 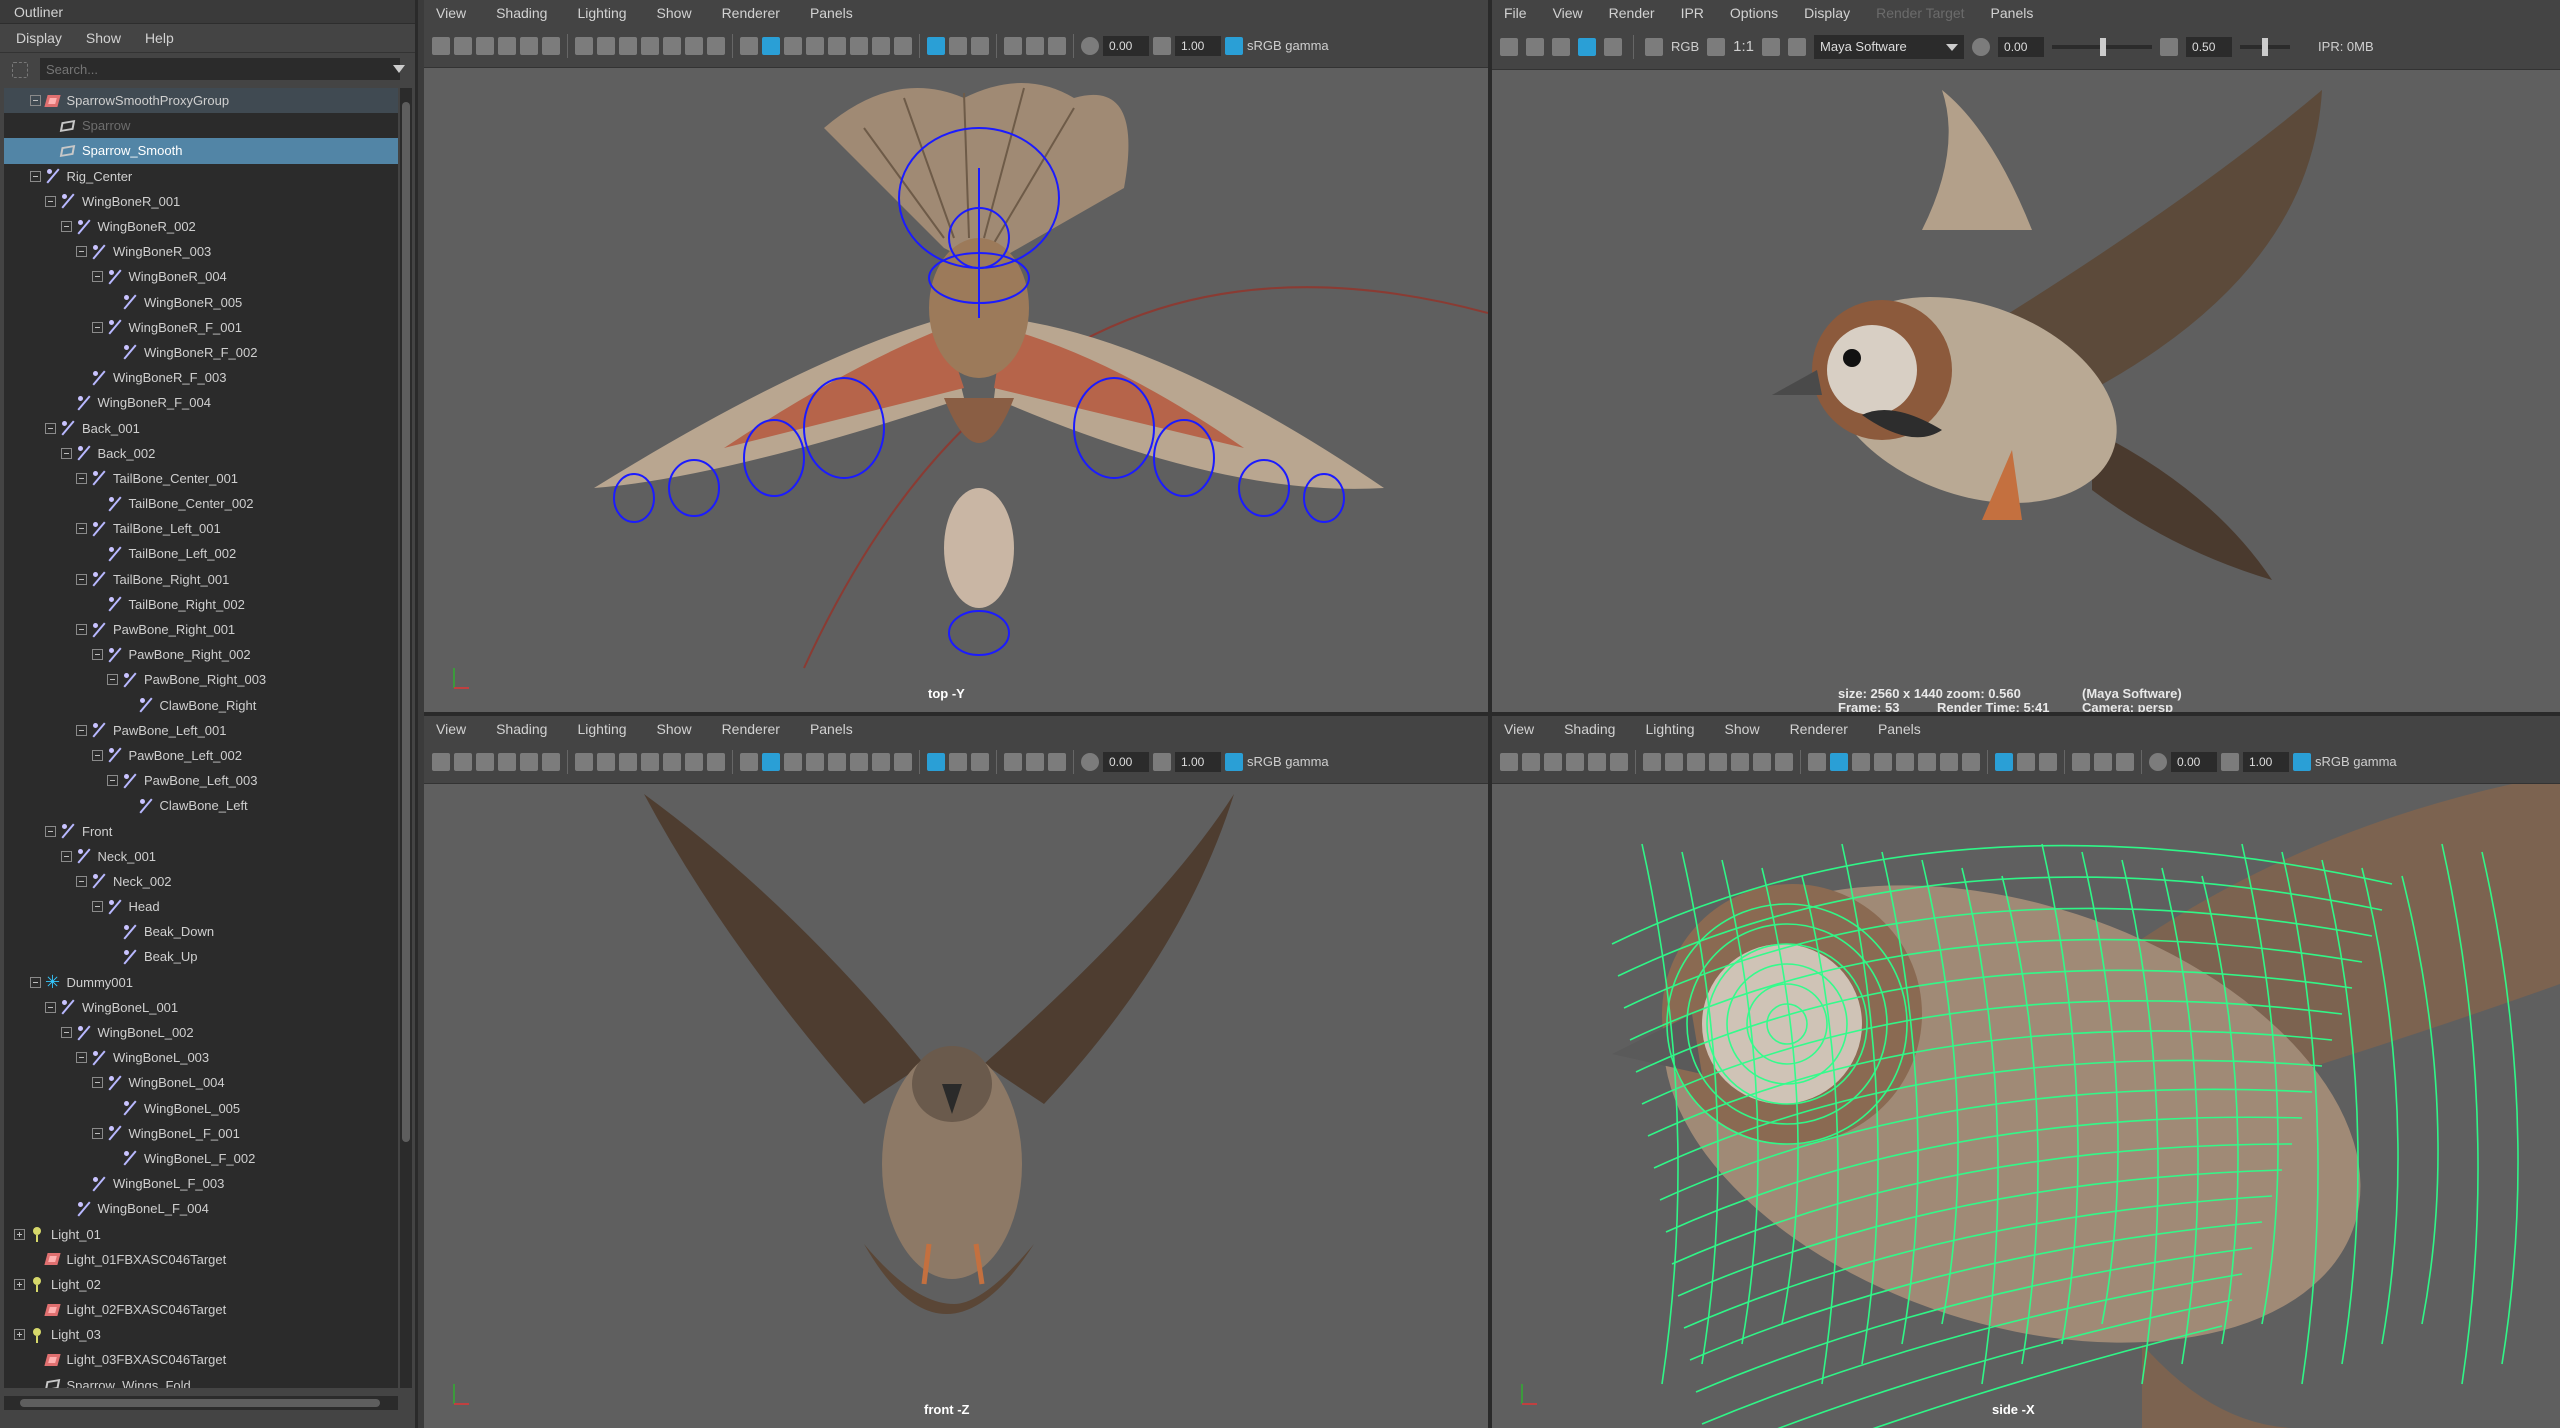 I want to click on smooth-shade-icon, so click(x=771, y=45).